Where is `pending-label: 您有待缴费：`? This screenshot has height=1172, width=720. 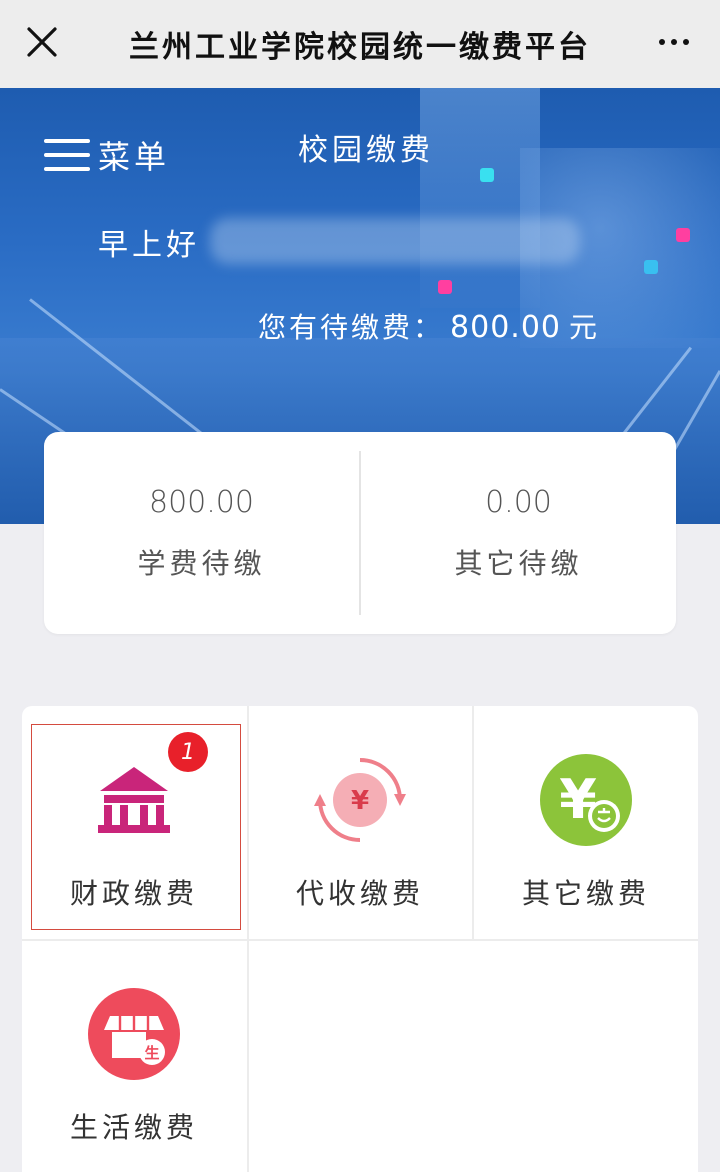
pending-label: 您有待缴费： is located at coordinates (351, 327).